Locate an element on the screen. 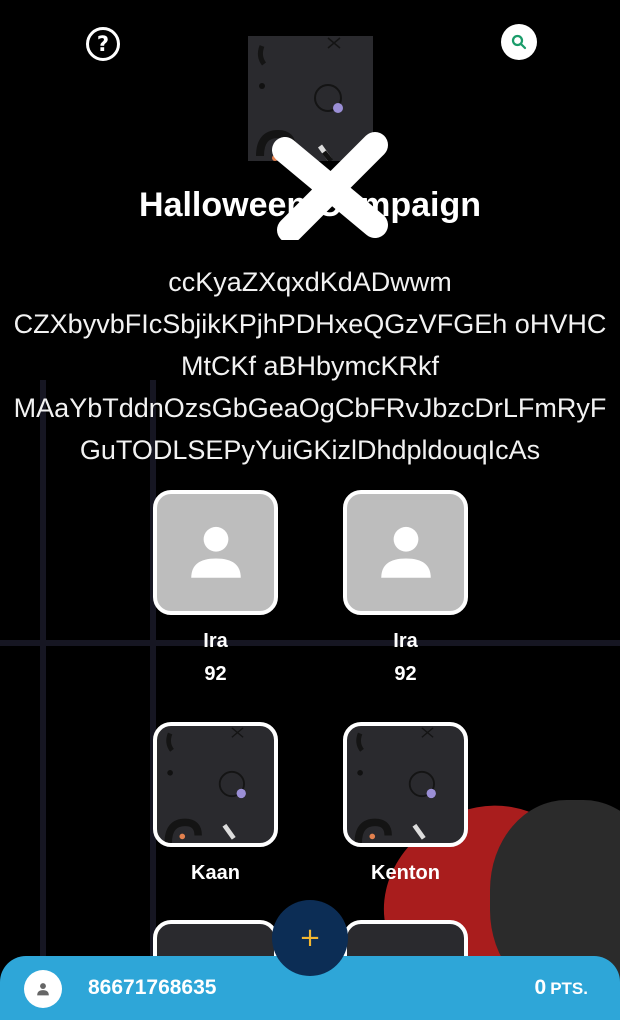 This screenshot has height=1020, width=620. points-display: 0 PTS. is located at coordinates (561, 988).